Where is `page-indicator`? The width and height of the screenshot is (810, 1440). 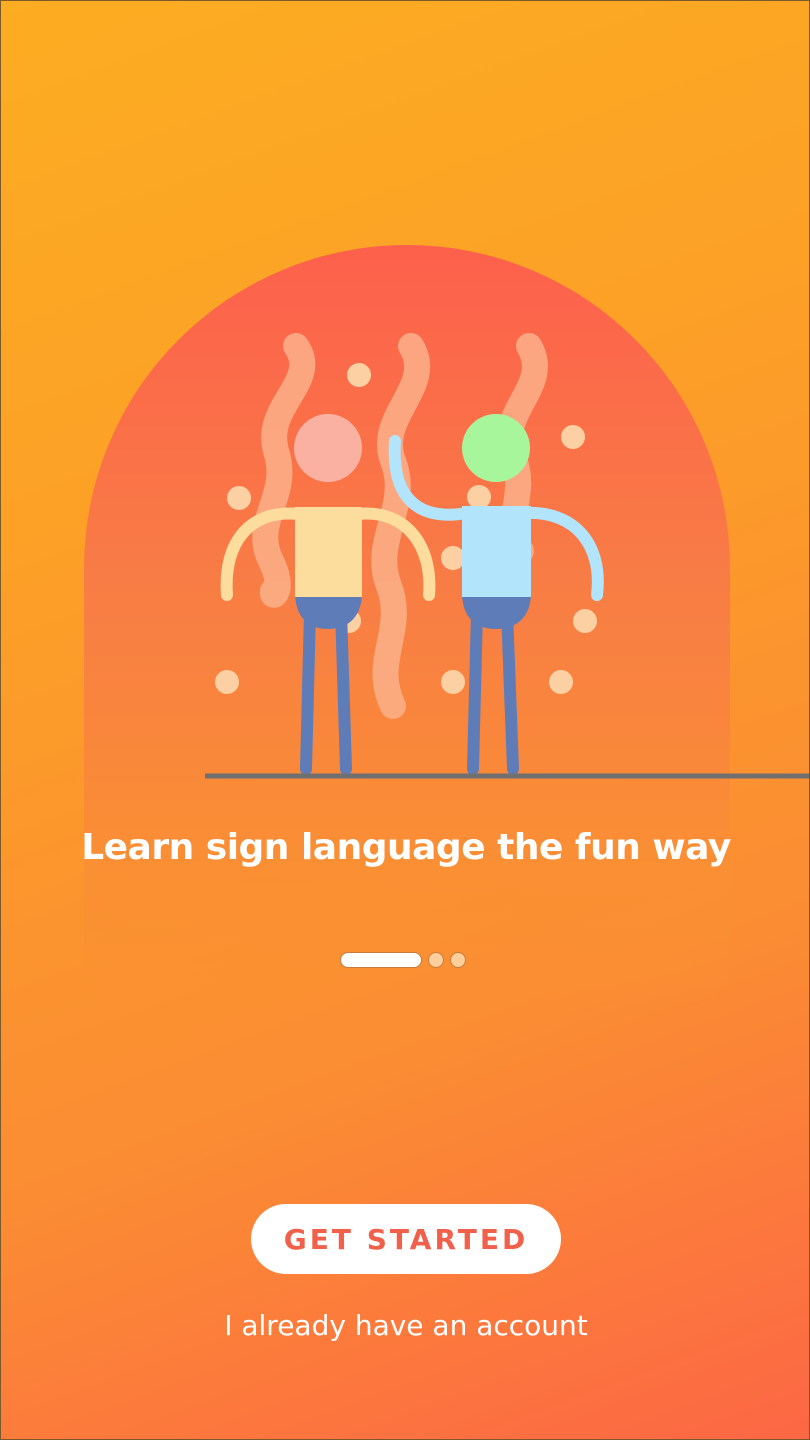 page-indicator is located at coordinates (403, 960).